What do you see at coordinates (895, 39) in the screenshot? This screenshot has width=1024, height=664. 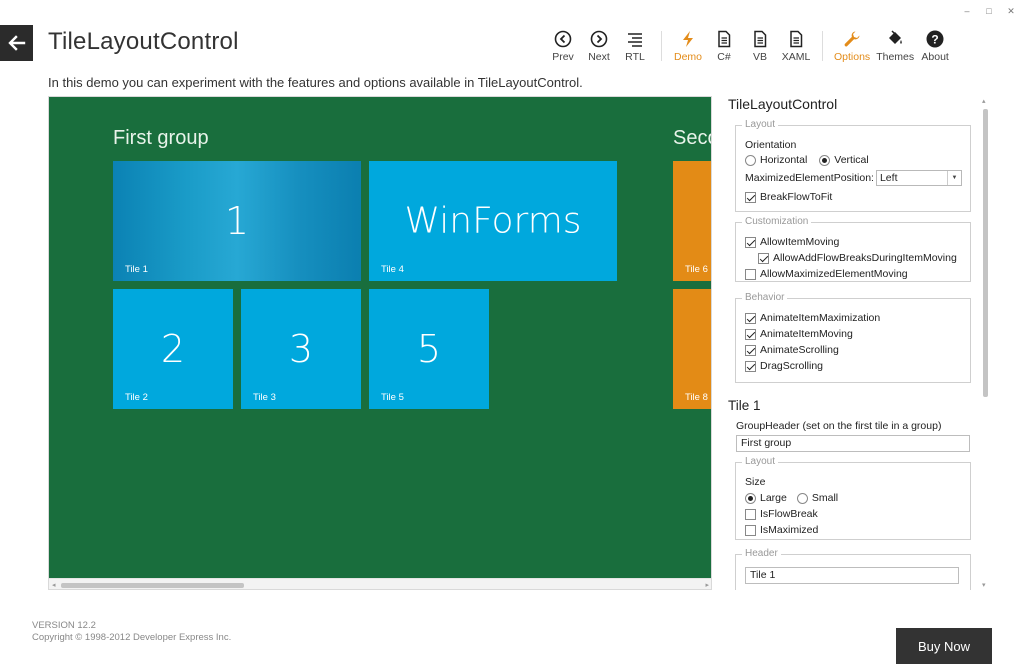 I see `paint-bucket-icon` at bounding box center [895, 39].